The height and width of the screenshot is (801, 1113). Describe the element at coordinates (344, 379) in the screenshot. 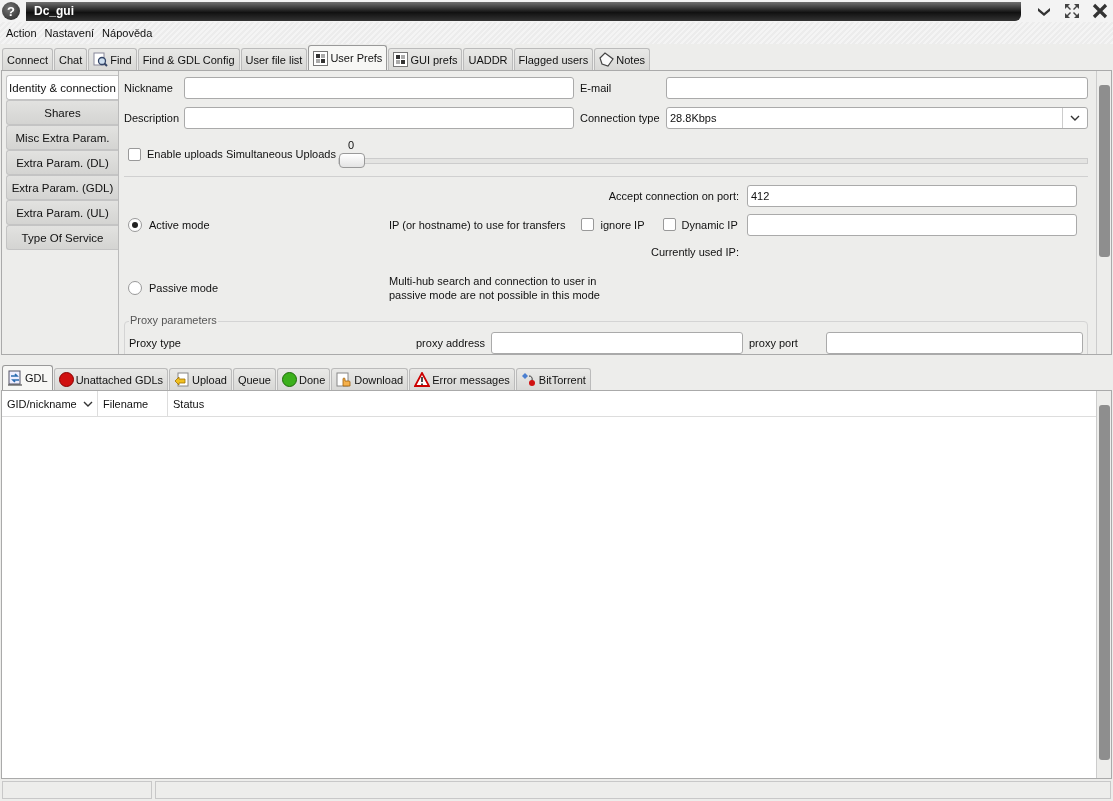

I see `document-hand-icon` at that location.